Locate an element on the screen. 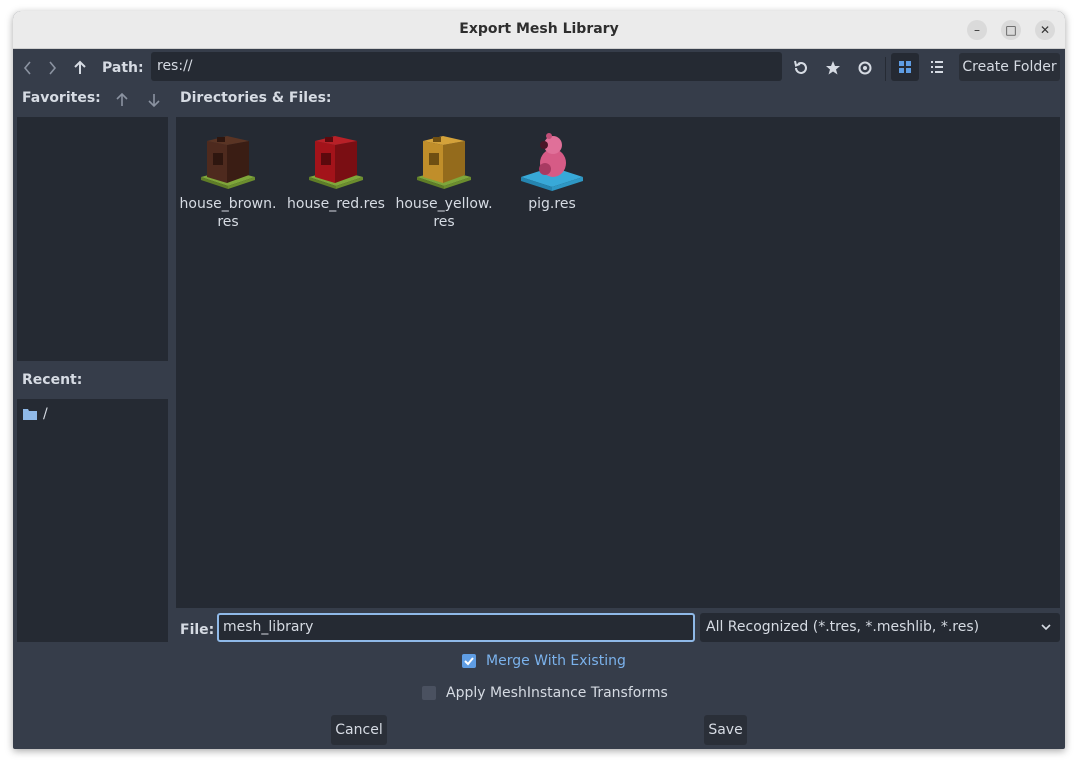  path-input: res:// is located at coordinates (466, 66).